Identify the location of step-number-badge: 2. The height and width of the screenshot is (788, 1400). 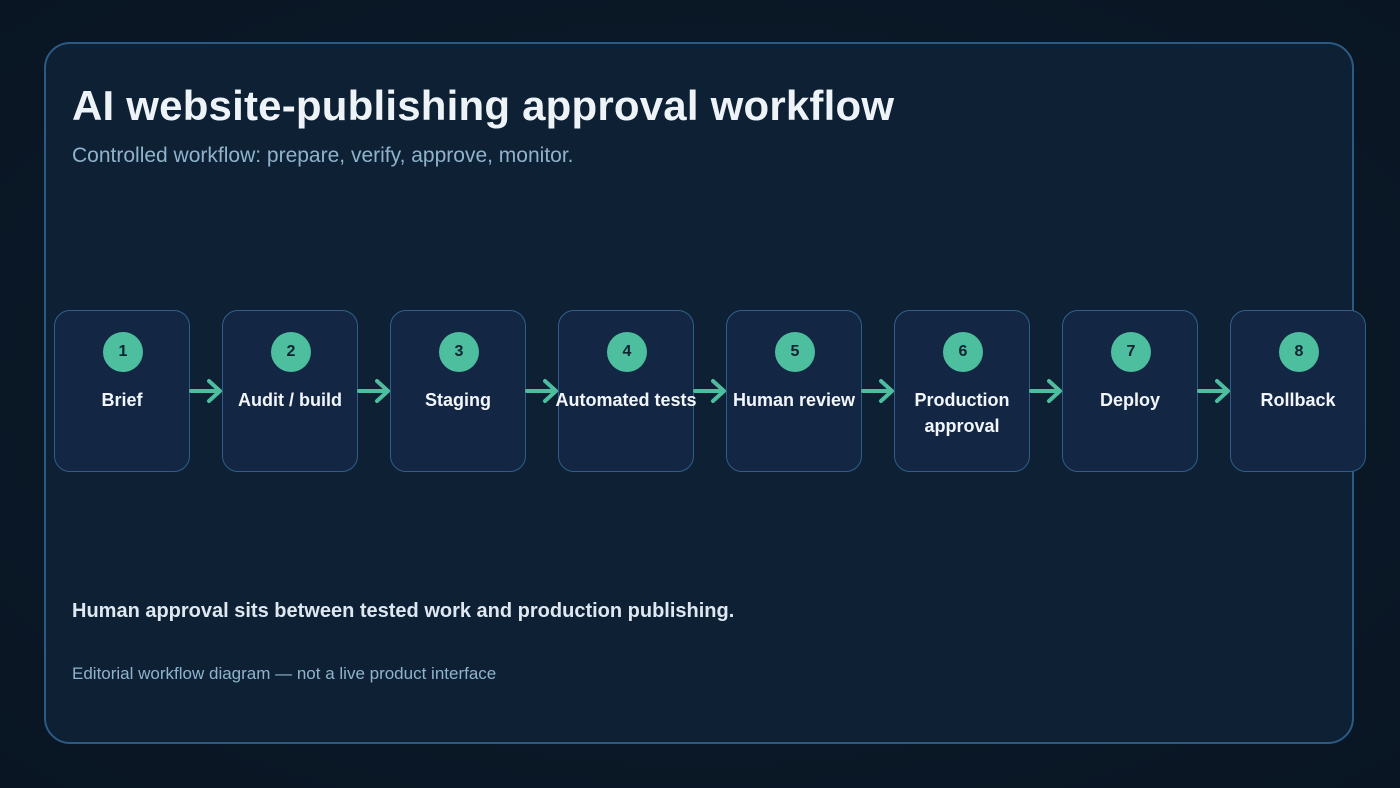
(291, 352).